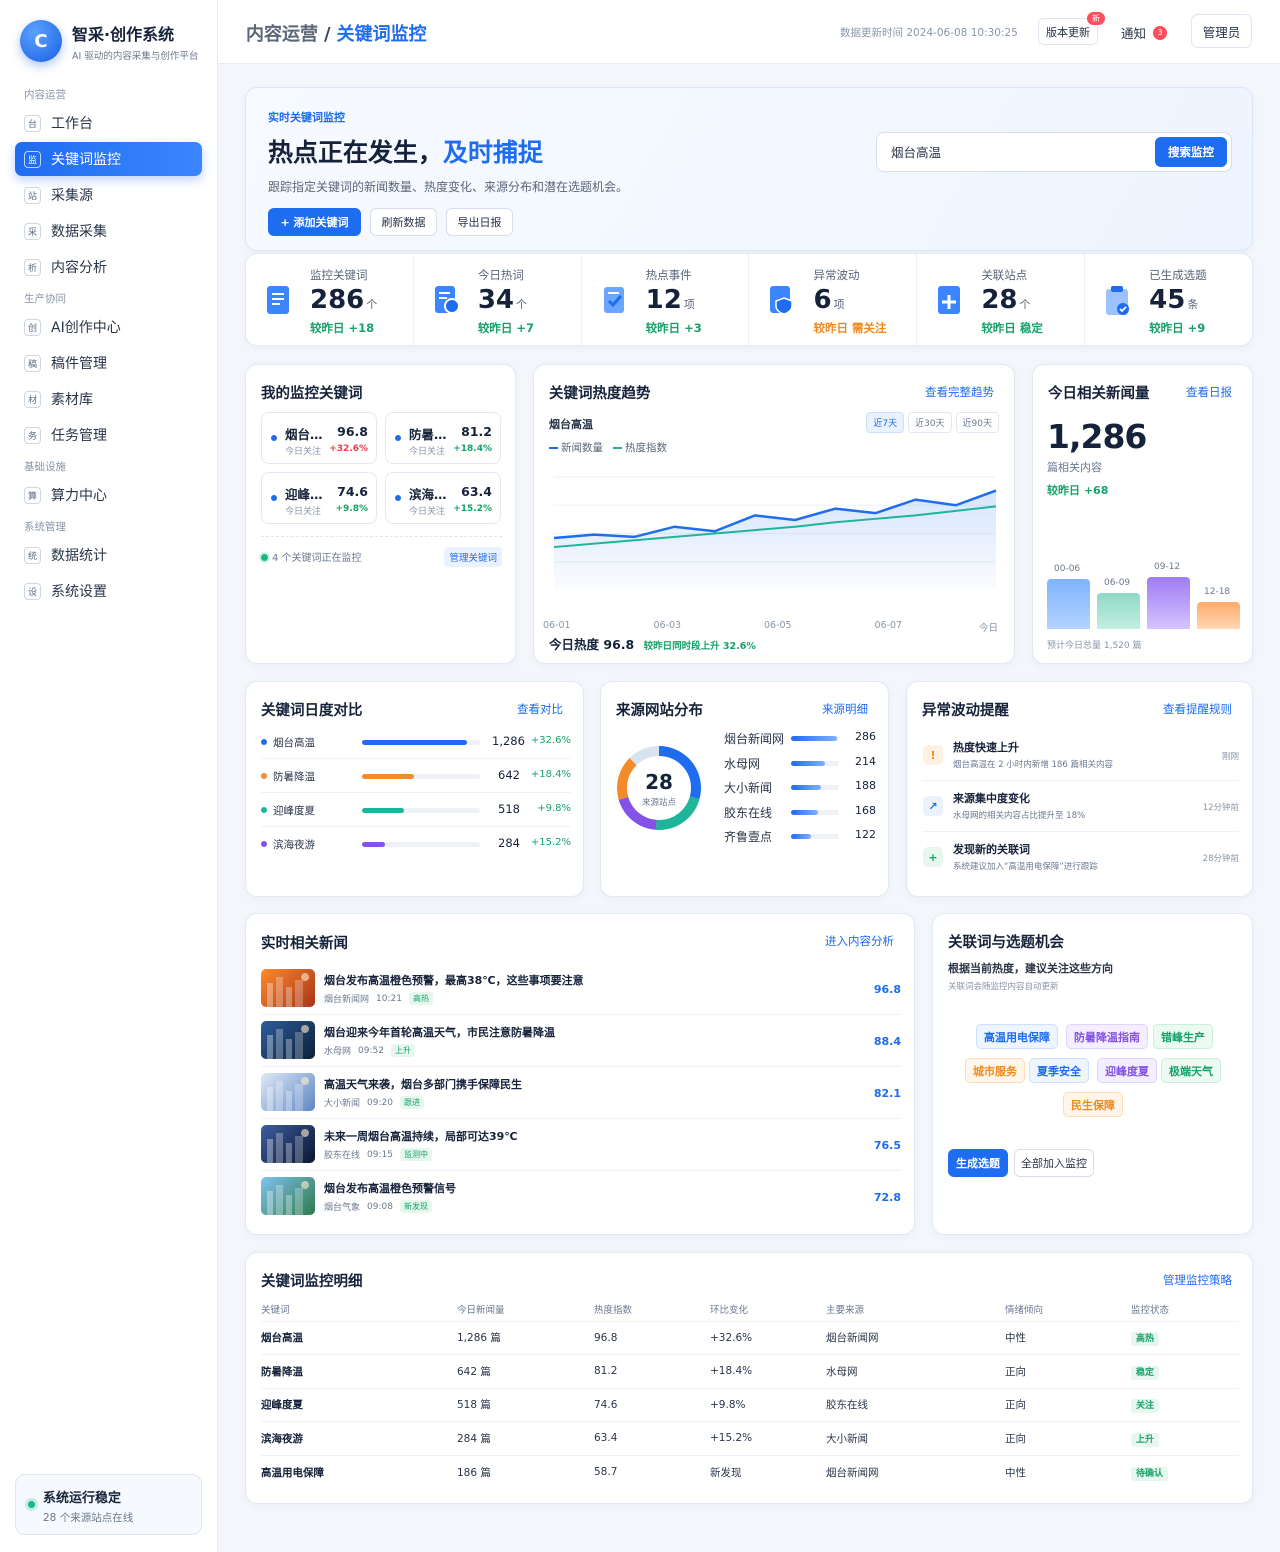 The width and height of the screenshot is (1280, 1552). What do you see at coordinates (1183, 1036) in the screenshot?
I see `topic-chip: 错峰生产` at bounding box center [1183, 1036].